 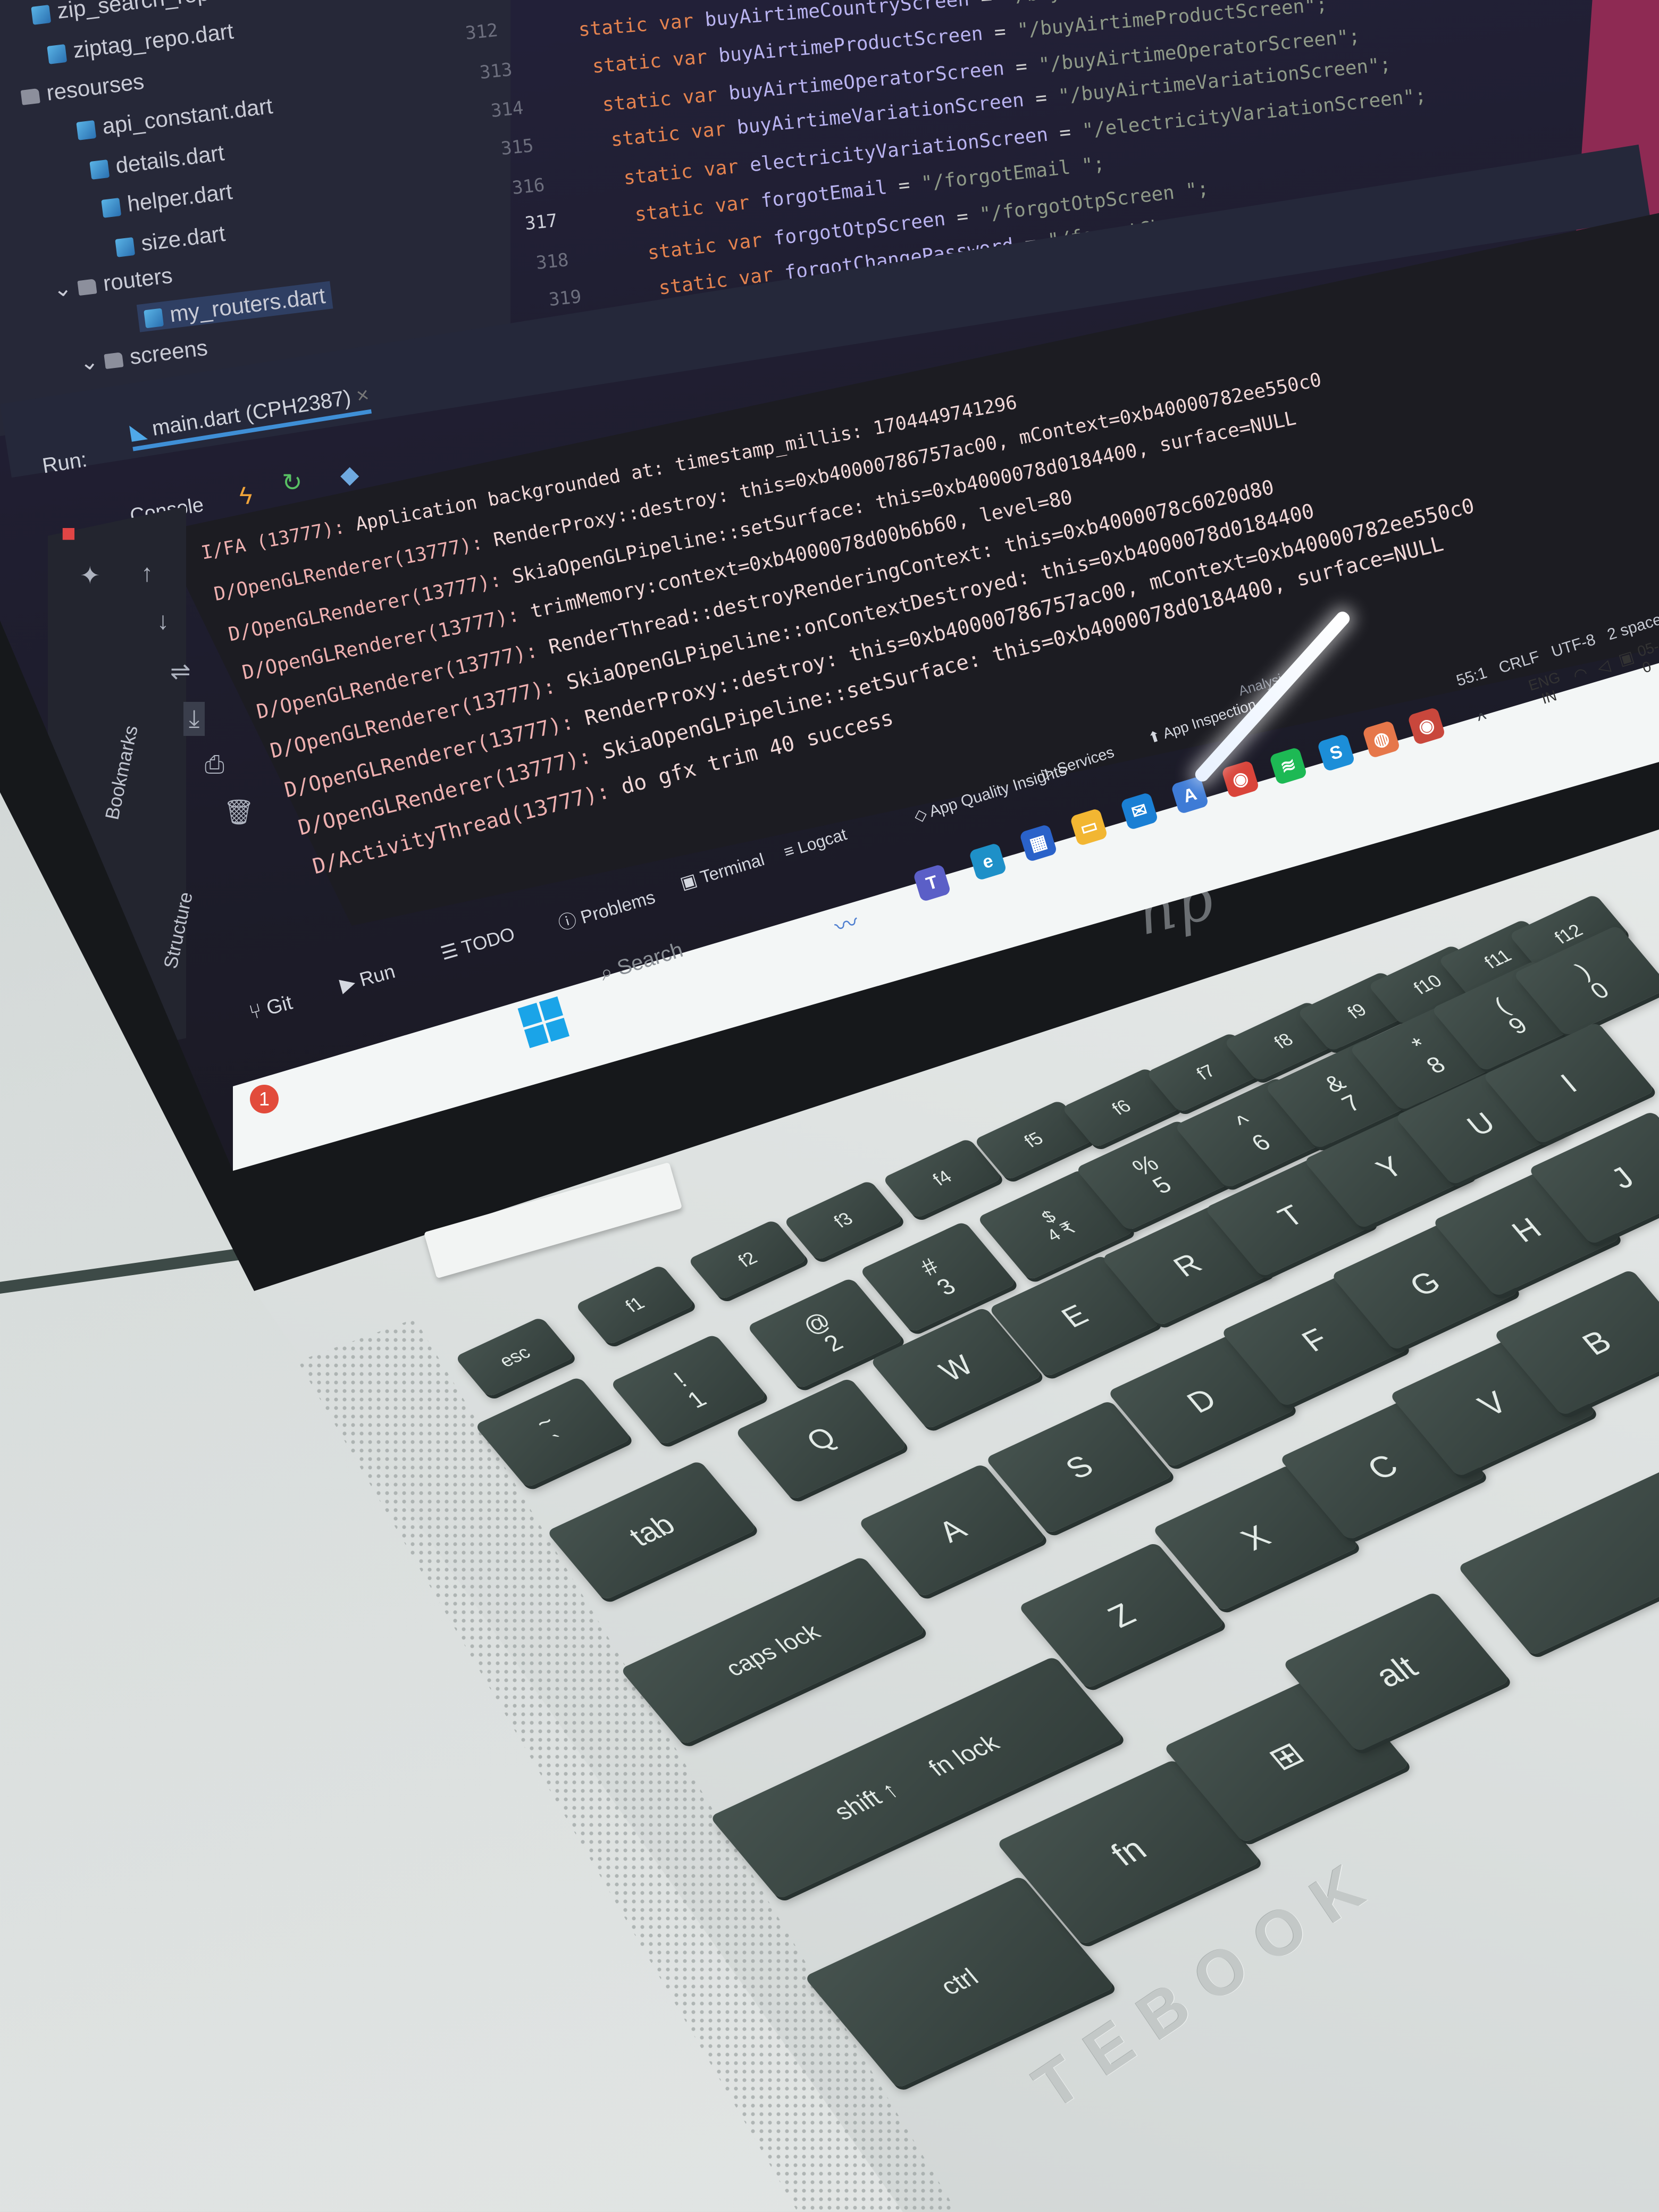 What do you see at coordinates (1121, 1107) in the screenshot?
I see `key-label: f6` at bounding box center [1121, 1107].